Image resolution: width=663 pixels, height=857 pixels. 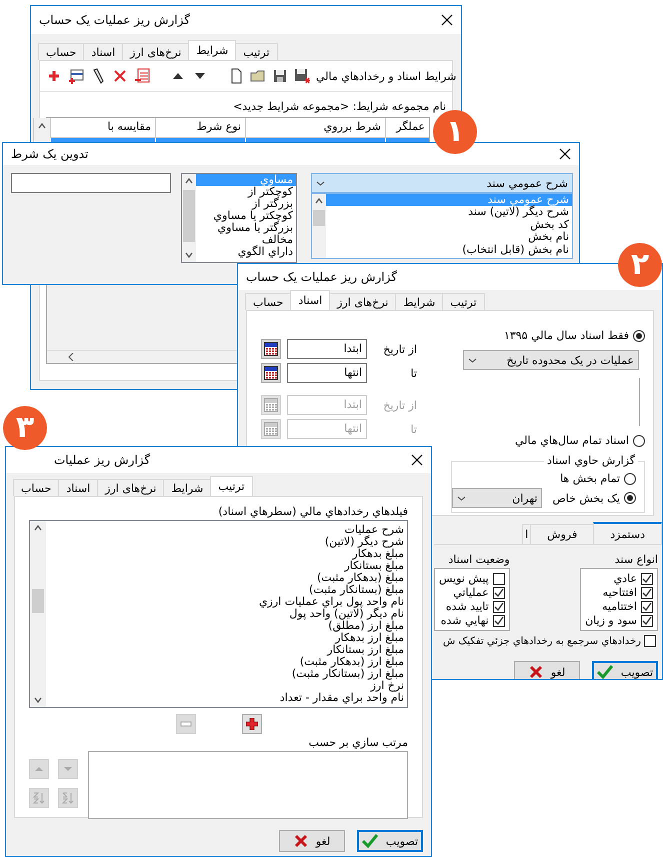 What do you see at coordinates (226, 554) in the screenshot?
I see `list-item: مبلغ بدهکار` at bounding box center [226, 554].